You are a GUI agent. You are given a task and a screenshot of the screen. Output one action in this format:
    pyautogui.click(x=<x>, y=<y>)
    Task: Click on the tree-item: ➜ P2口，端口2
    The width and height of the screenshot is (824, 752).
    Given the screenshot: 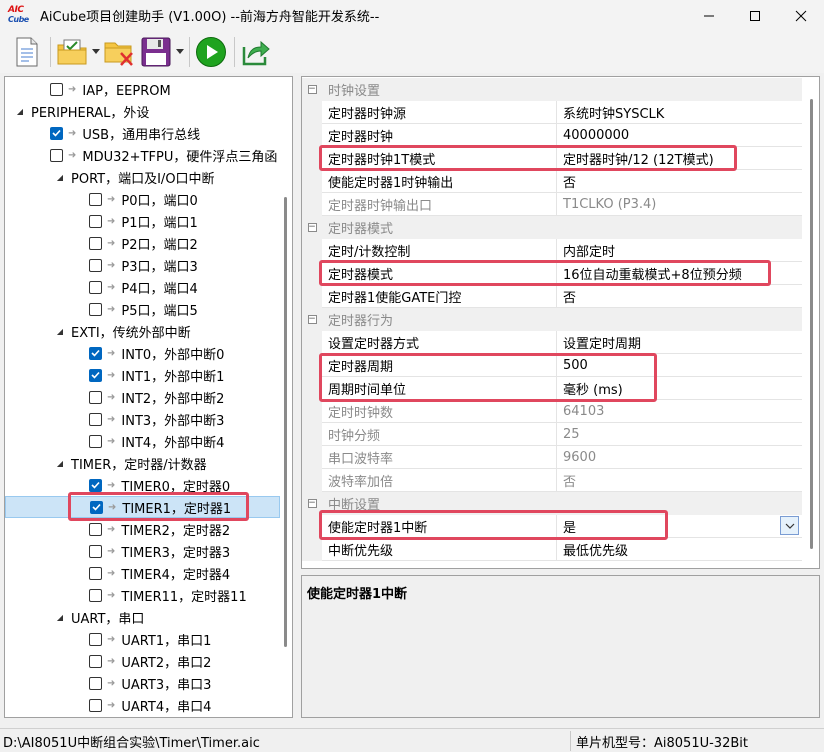 What is the action you would take?
    pyautogui.click(x=142, y=243)
    